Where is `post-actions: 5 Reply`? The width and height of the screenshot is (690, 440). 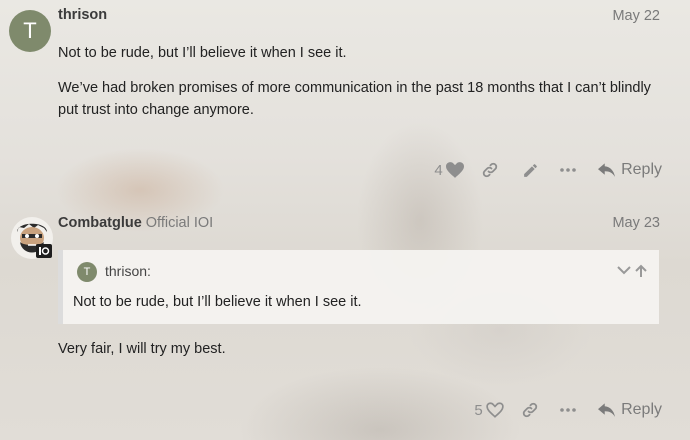
post-actions: 5 Reply is located at coordinates (565, 410).